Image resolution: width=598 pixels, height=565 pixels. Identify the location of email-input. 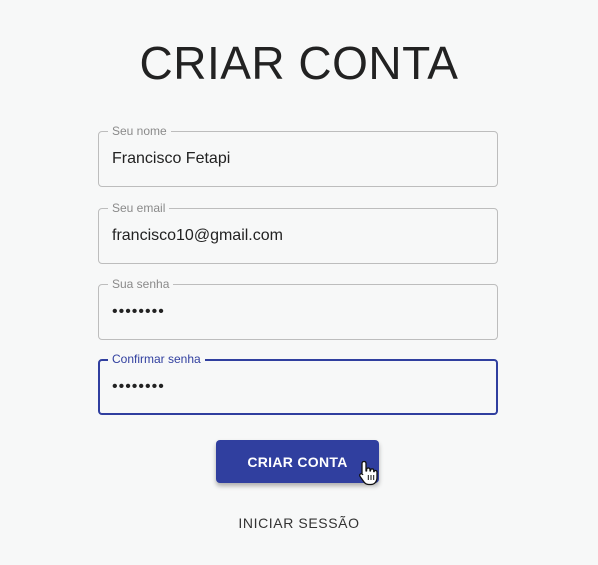
(297, 236).